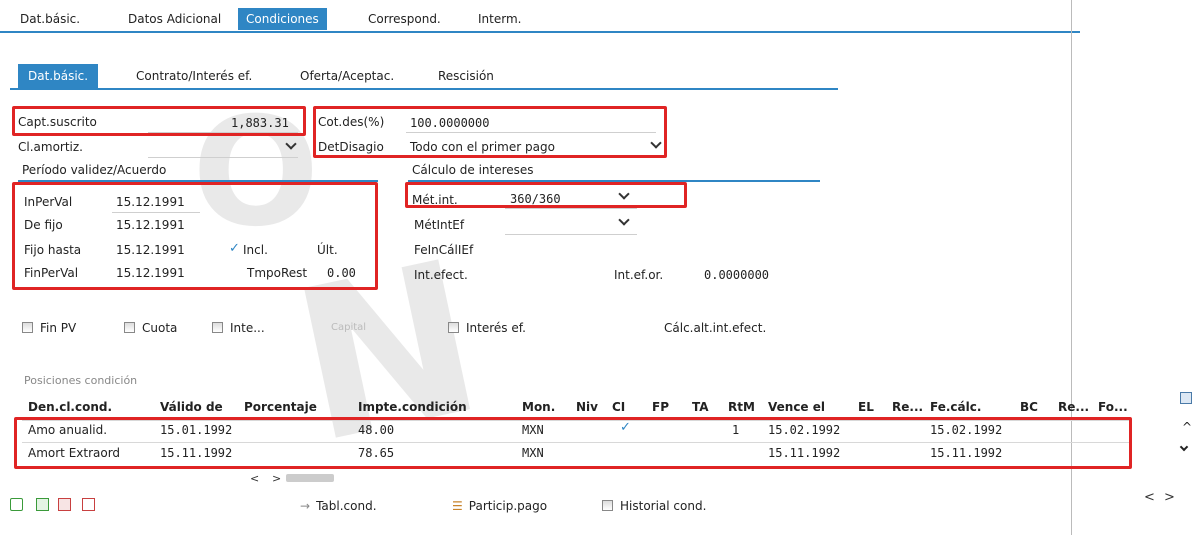 This screenshot has width=1196, height=535. Describe the element at coordinates (473, 170) in the screenshot. I see `calculo-section-title: Cálculo de intereses` at that location.